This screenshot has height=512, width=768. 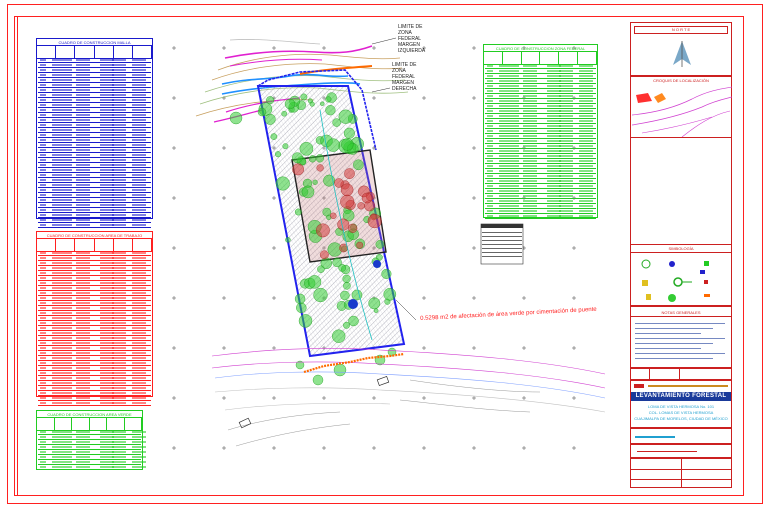 I want to click on title-strip, so click(x=681, y=386).